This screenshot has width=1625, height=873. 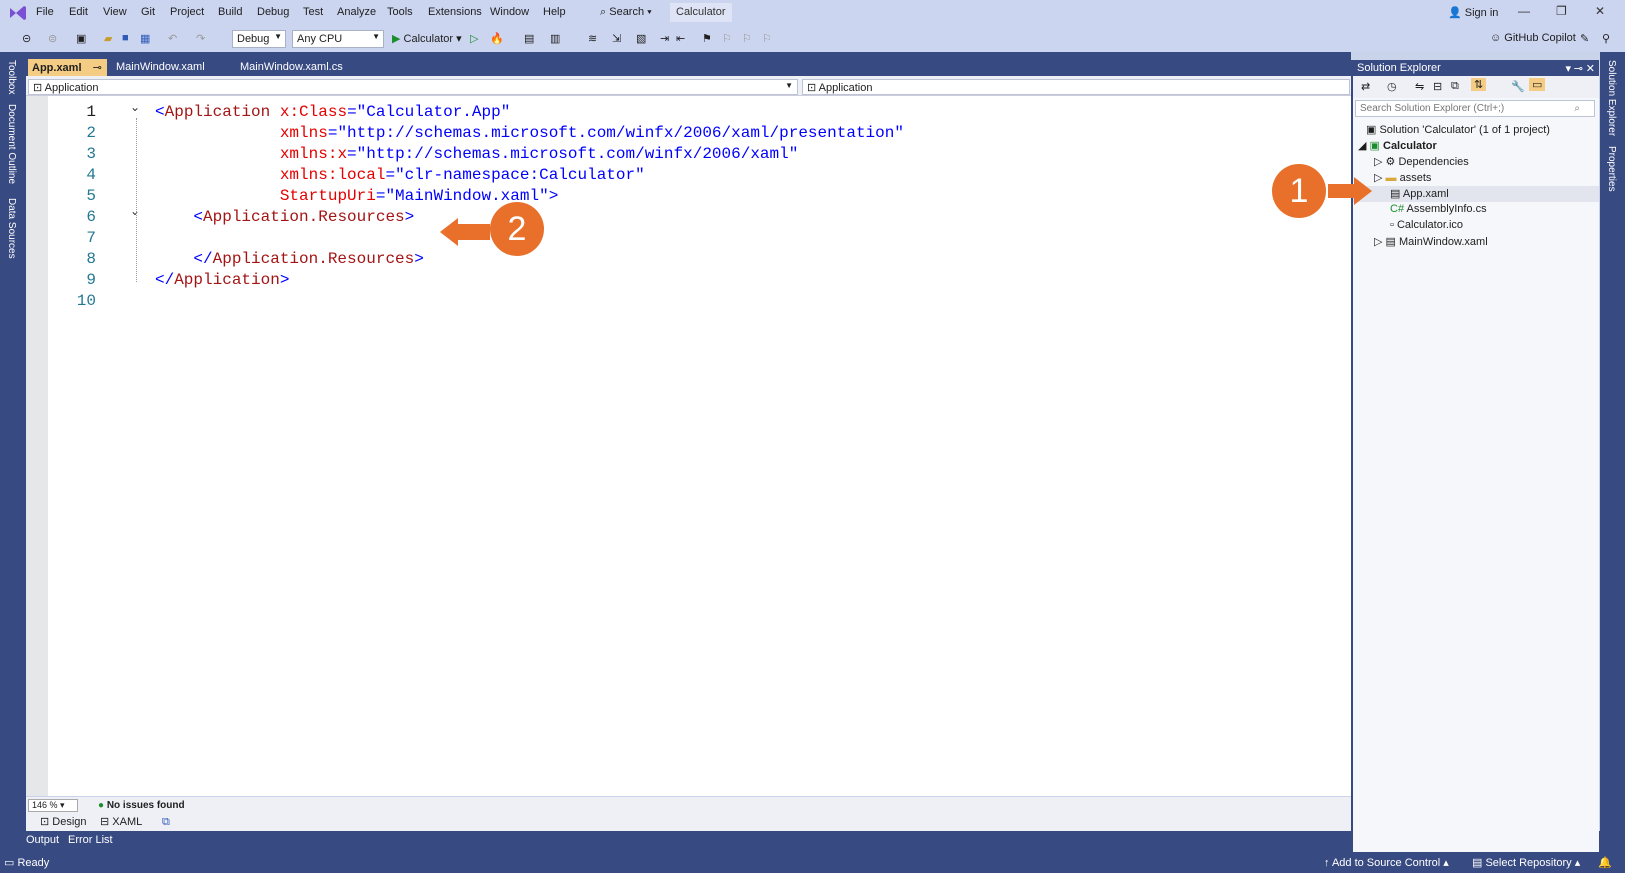 What do you see at coordinates (160, 67) in the screenshot?
I see `tab-mainwindow-xaml: MainWindow.xaml` at bounding box center [160, 67].